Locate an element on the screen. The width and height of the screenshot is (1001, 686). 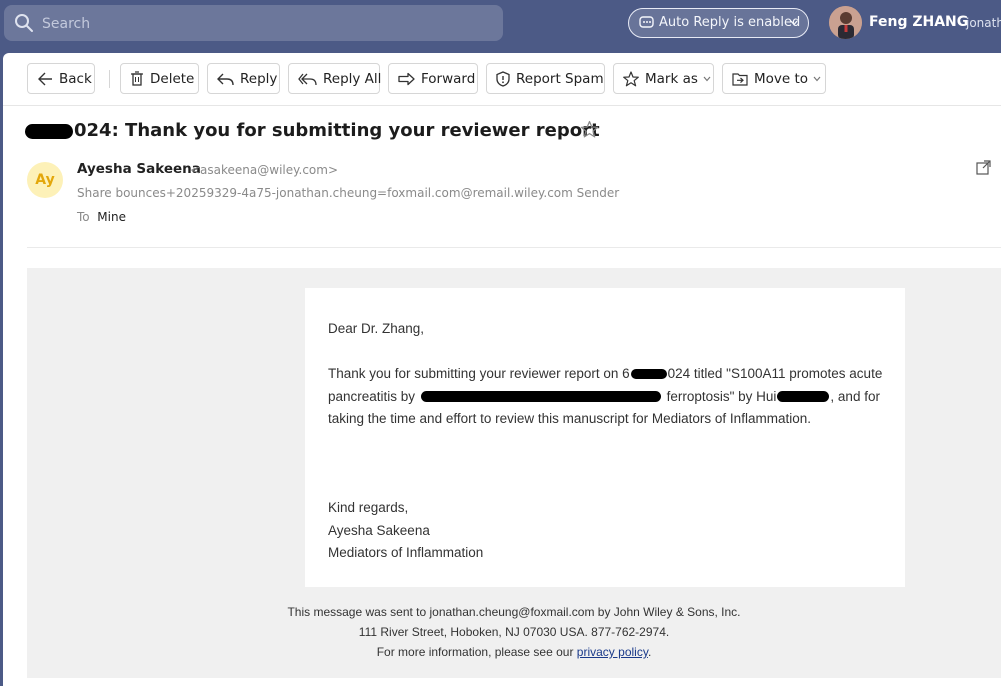
folder-move-icon is located at coordinates (740, 79).